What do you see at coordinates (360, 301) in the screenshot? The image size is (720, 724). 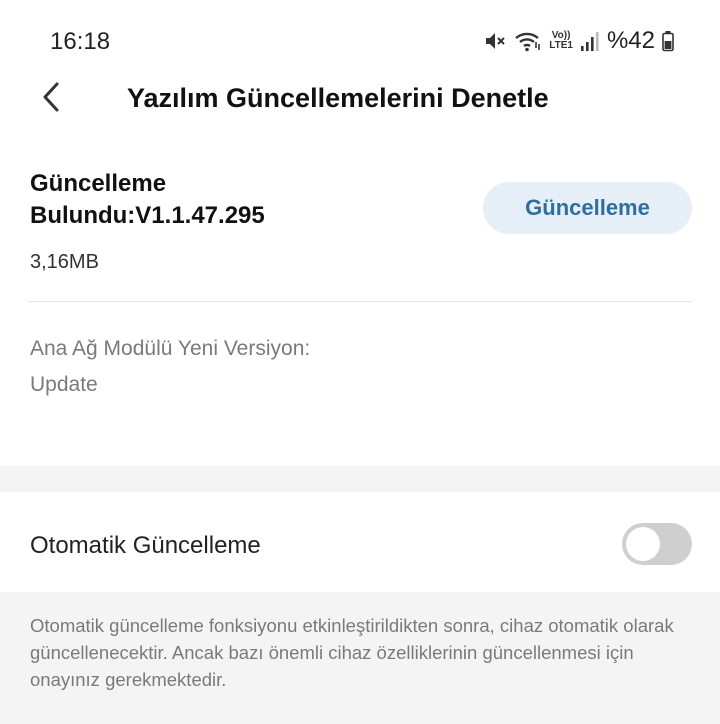 I see `divider` at bounding box center [360, 301].